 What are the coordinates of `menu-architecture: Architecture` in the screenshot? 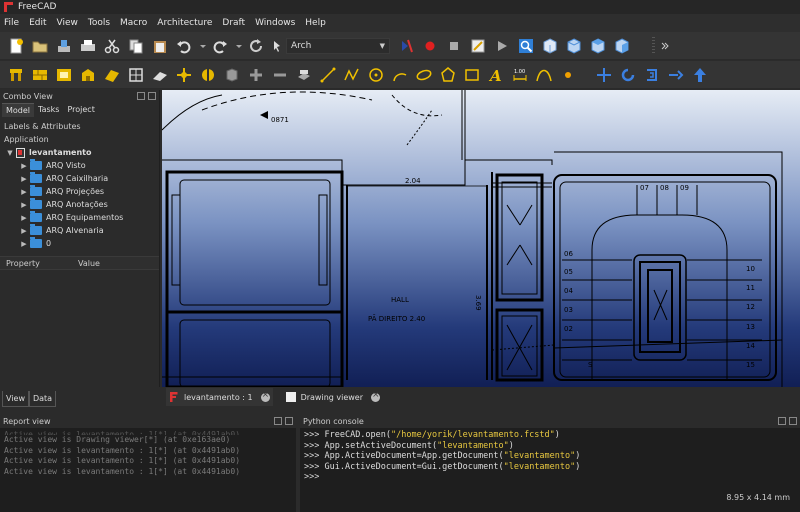 It's located at (184, 23).